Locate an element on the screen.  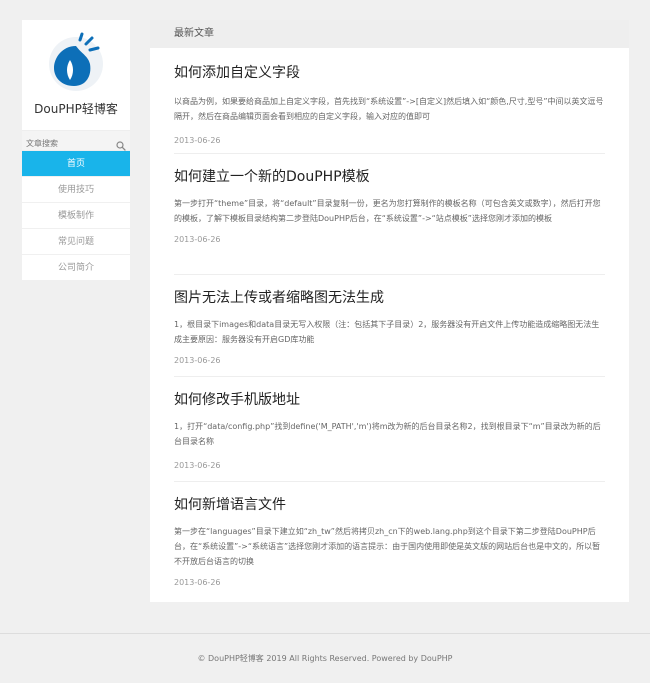
leaf-logo-icon is located at coordinates (76, 61).